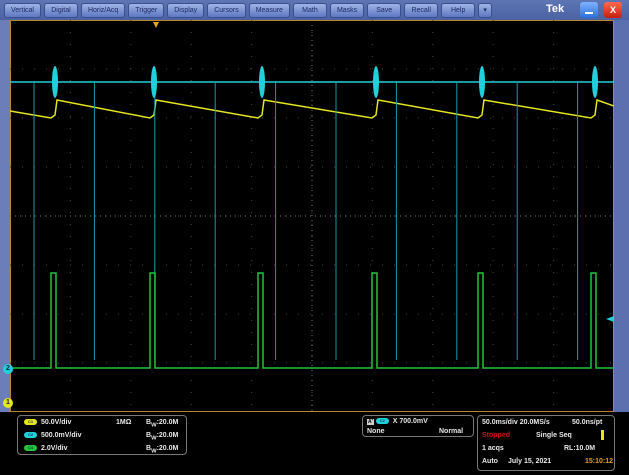 This screenshot has height=475, width=629. What do you see at coordinates (269, 10) in the screenshot?
I see `menu-measure: Measure` at bounding box center [269, 10].